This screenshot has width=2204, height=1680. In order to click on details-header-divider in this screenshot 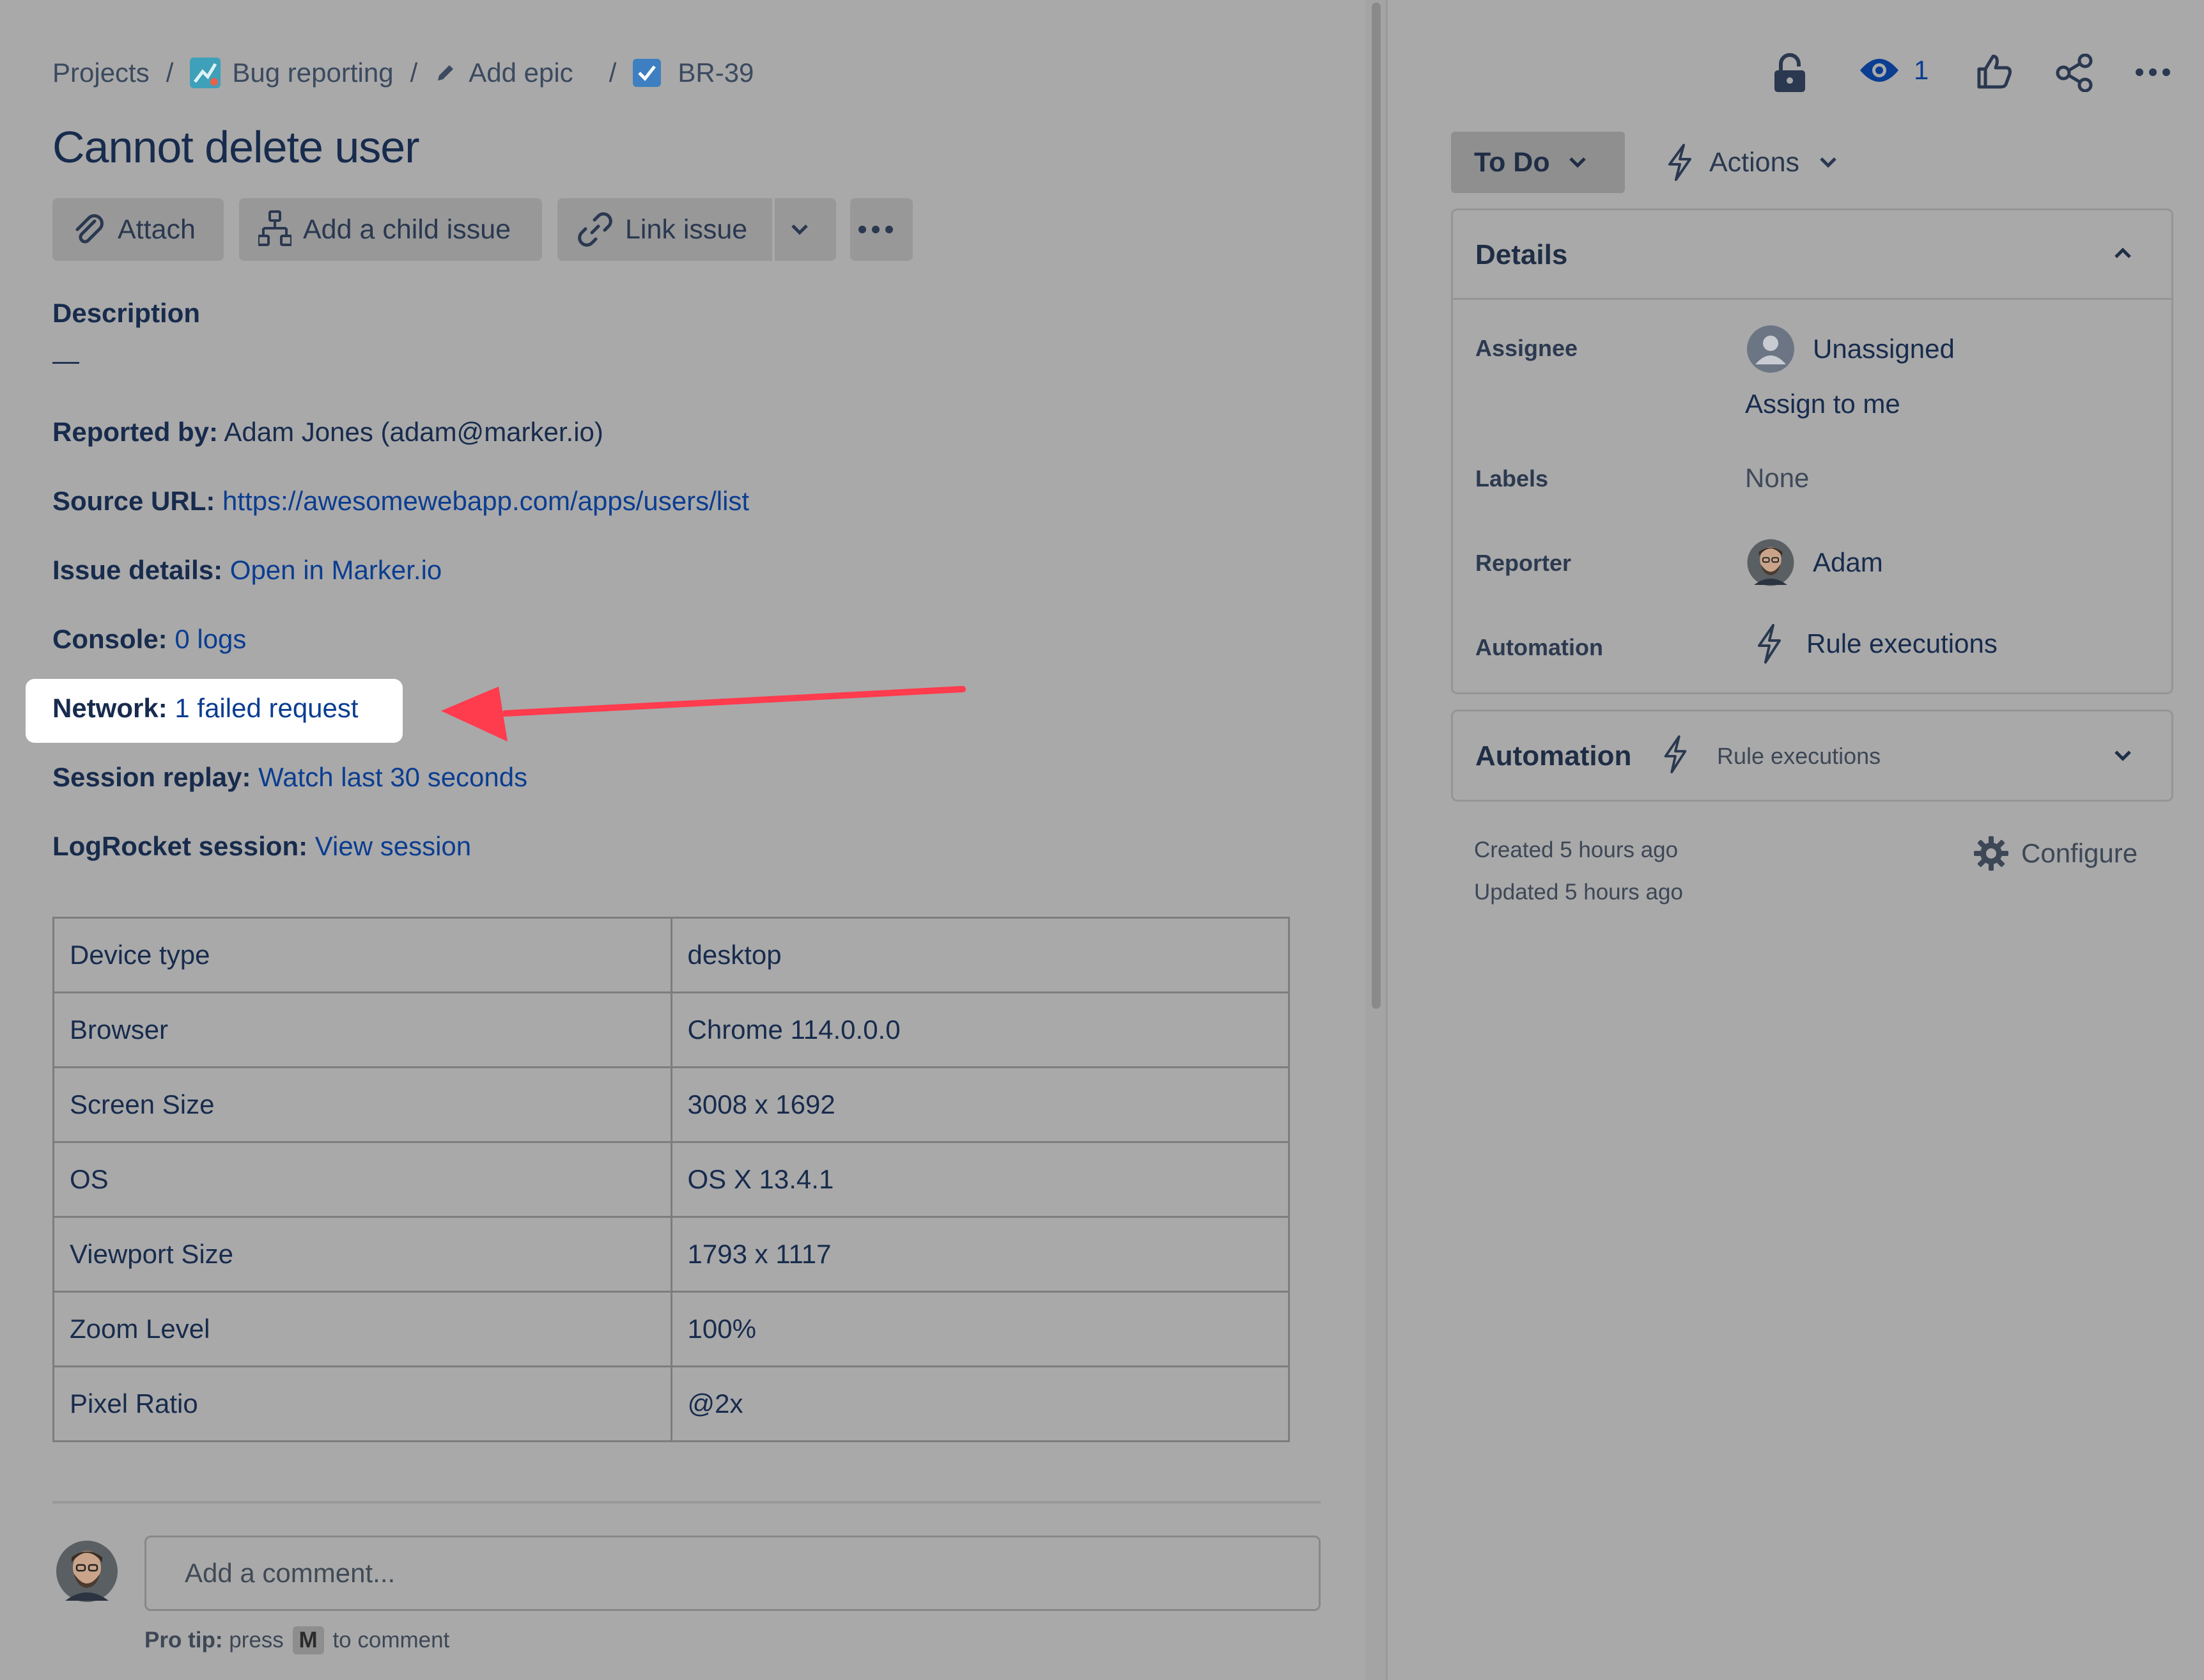, I will do `click(1812, 299)`.